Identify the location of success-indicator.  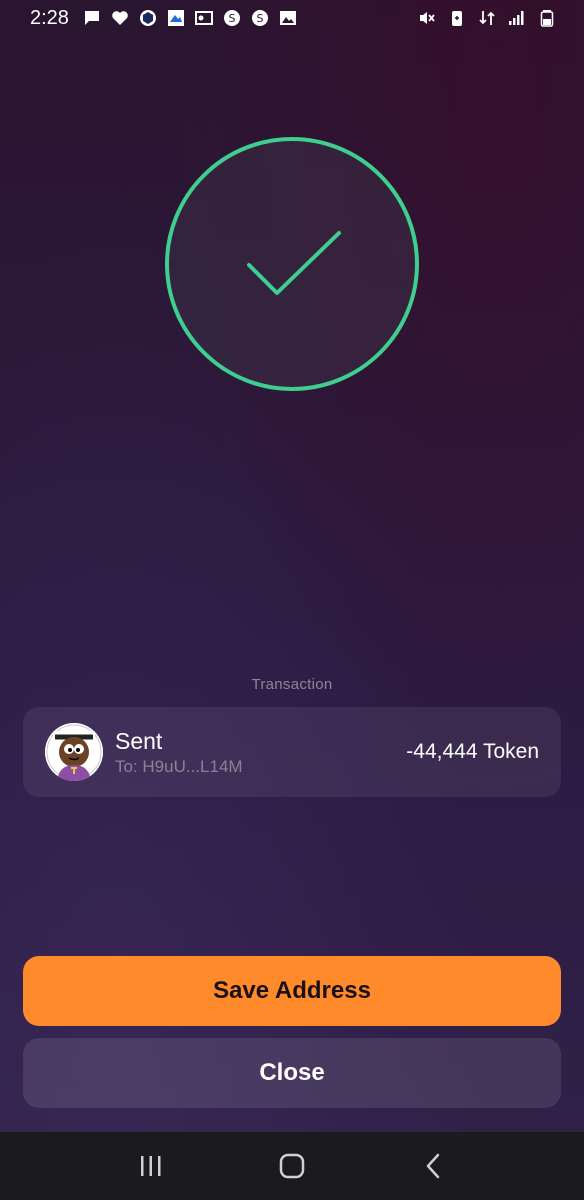
(292, 264).